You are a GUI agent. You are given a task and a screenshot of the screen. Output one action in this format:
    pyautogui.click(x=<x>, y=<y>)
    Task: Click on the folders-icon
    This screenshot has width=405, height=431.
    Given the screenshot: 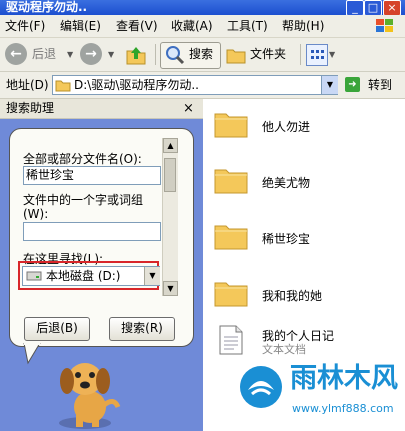 What is the action you would take?
    pyautogui.click(x=236, y=56)
    